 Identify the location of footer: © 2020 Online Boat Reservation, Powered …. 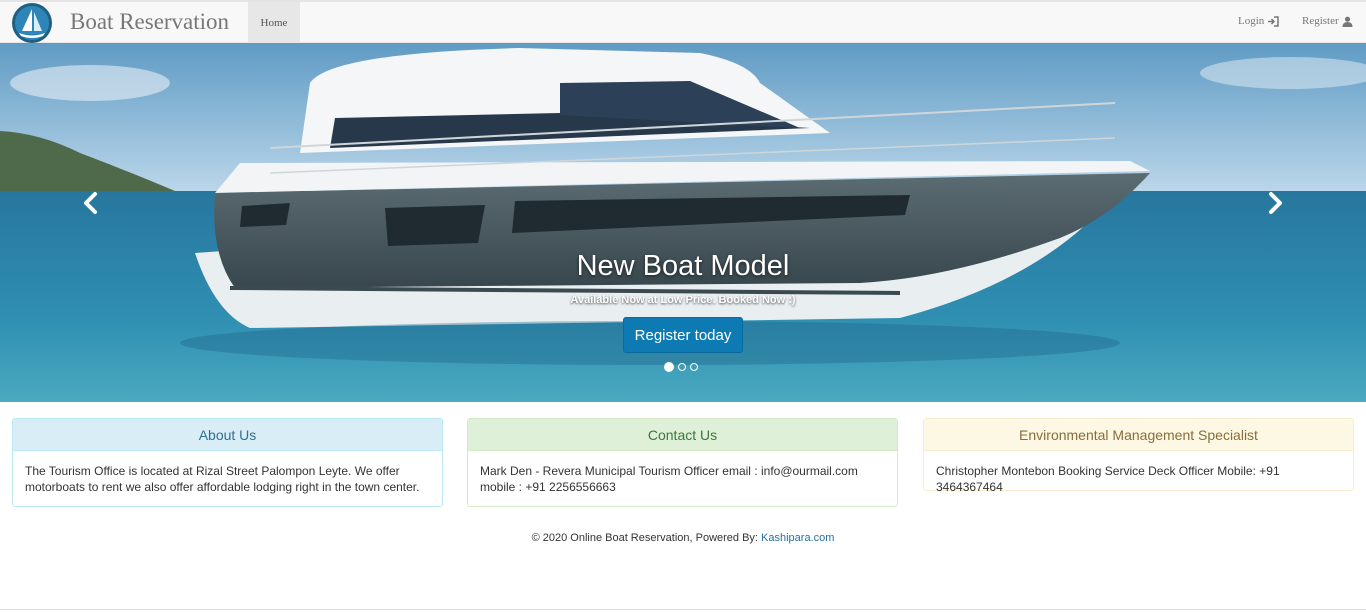
(683, 538).